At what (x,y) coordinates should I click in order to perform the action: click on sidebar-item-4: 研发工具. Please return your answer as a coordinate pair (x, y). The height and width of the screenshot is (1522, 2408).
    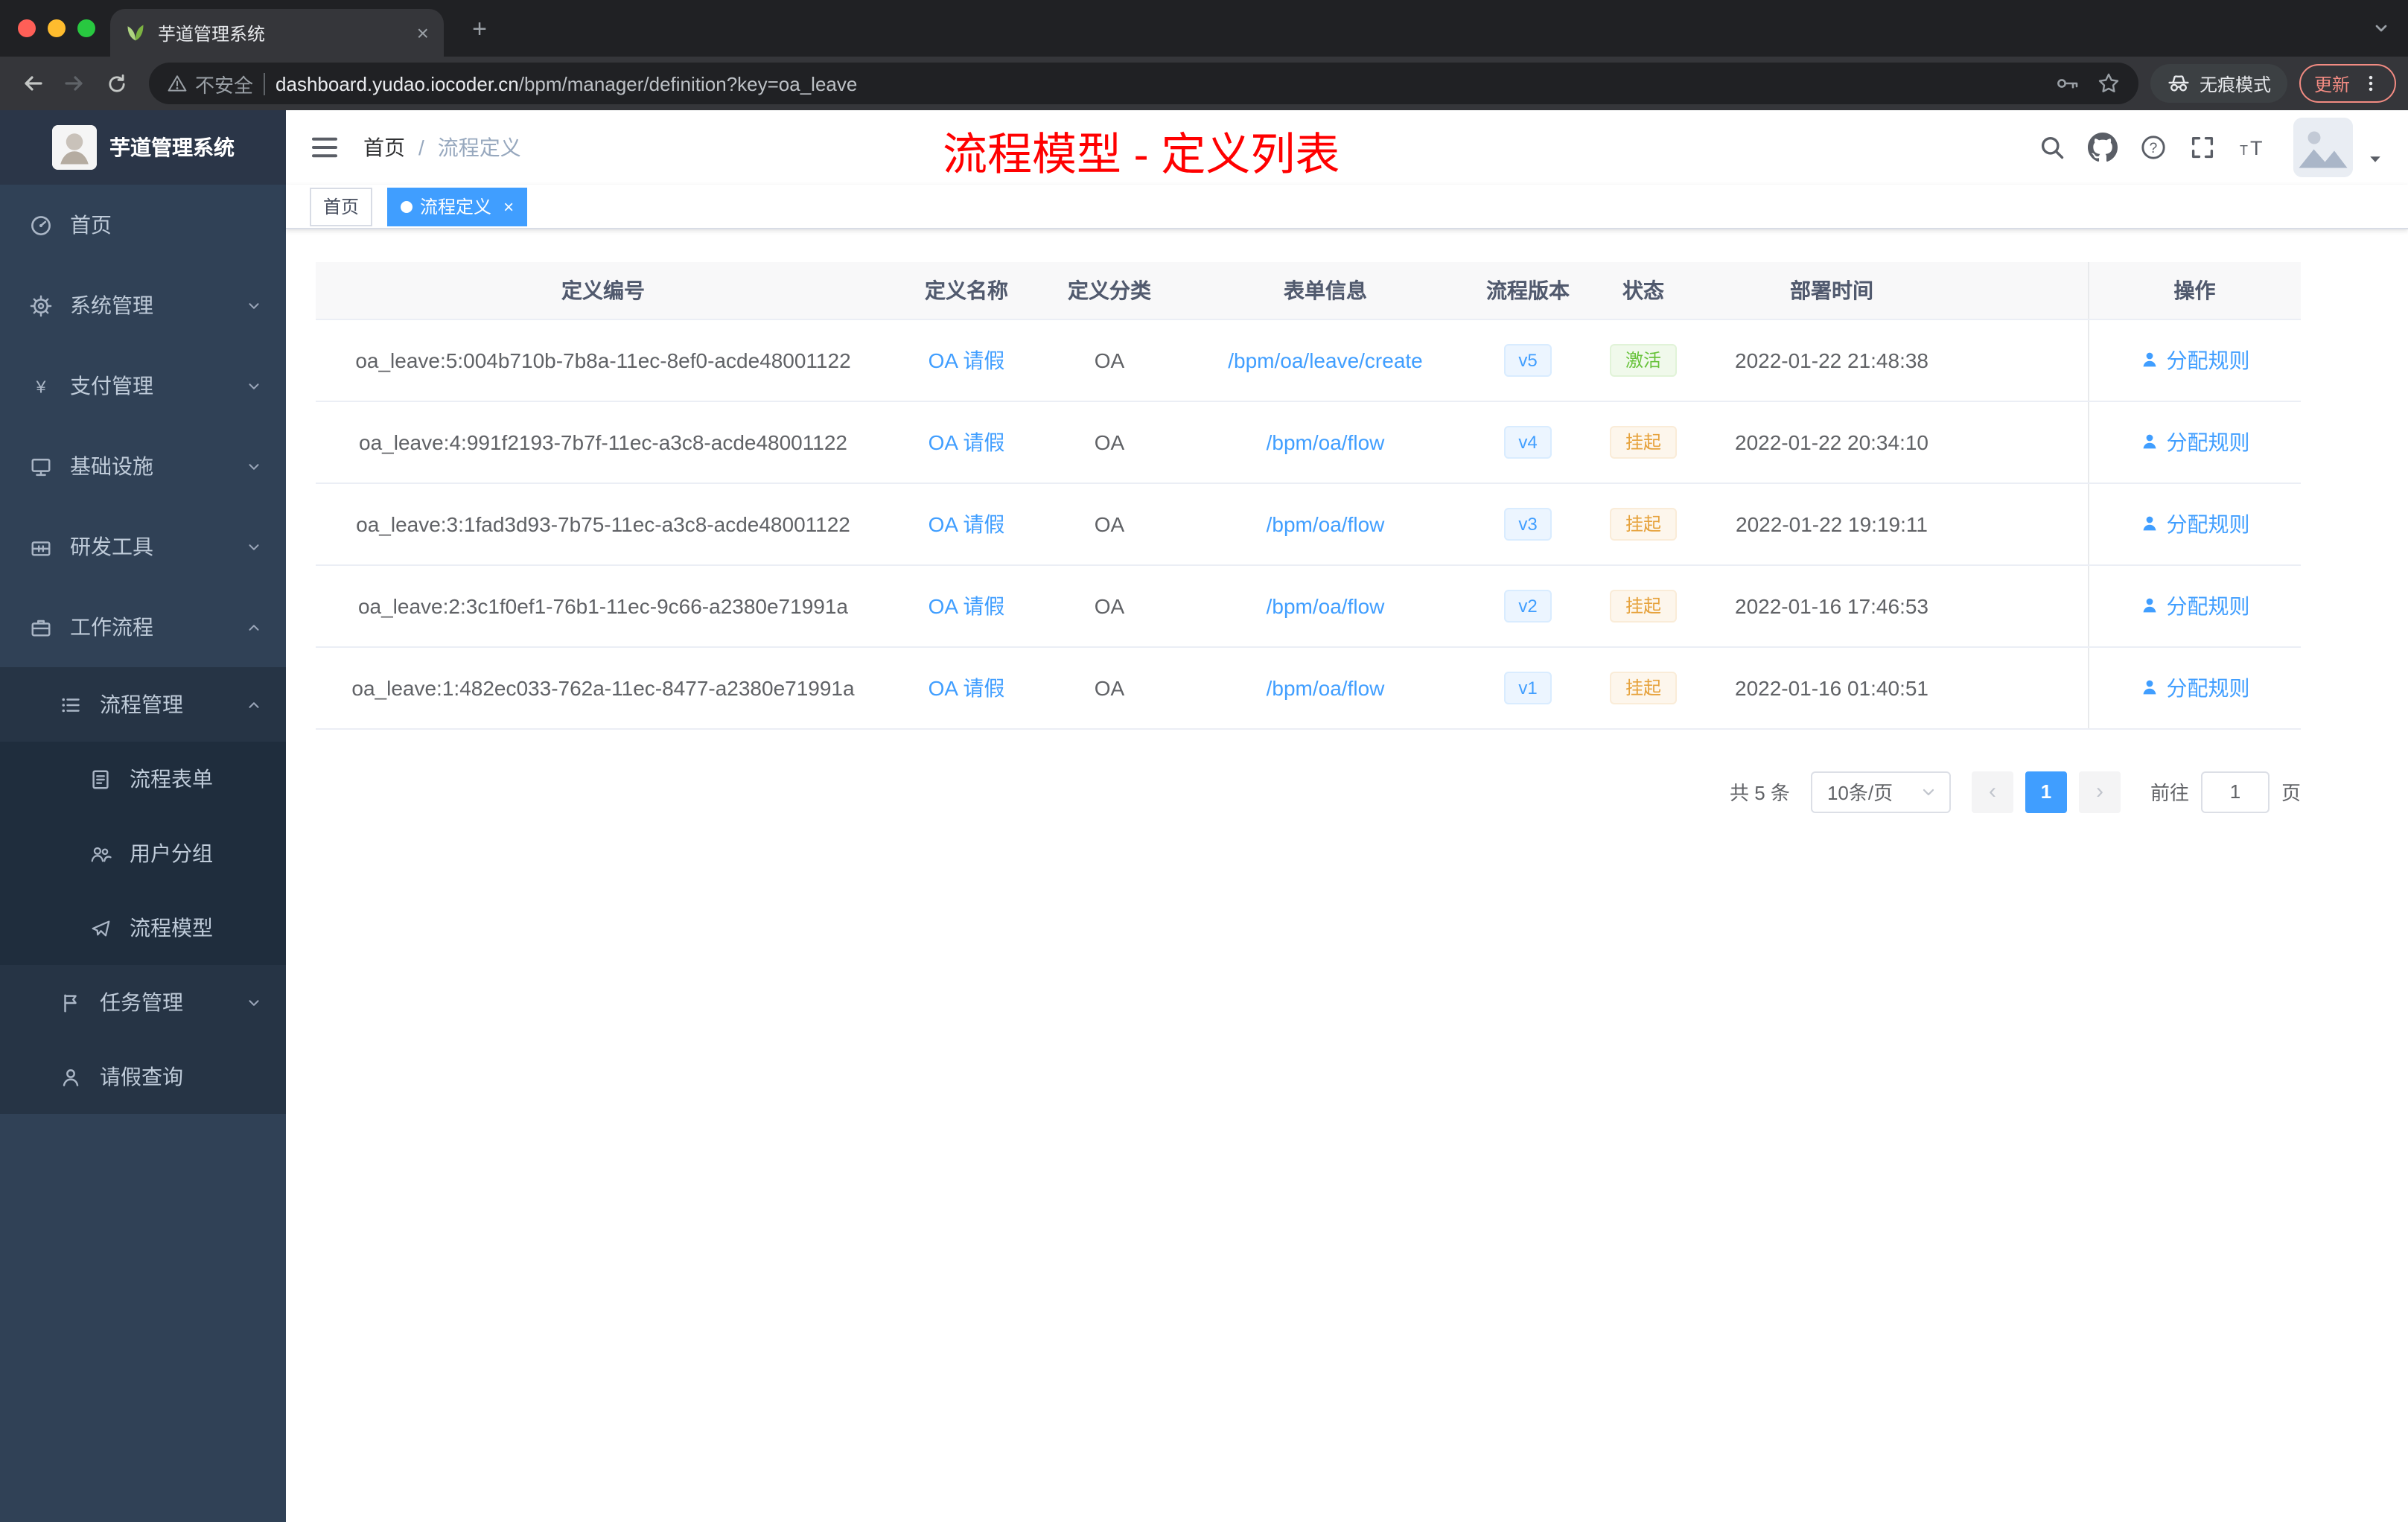
    Looking at the image, I should click on (143, 546).